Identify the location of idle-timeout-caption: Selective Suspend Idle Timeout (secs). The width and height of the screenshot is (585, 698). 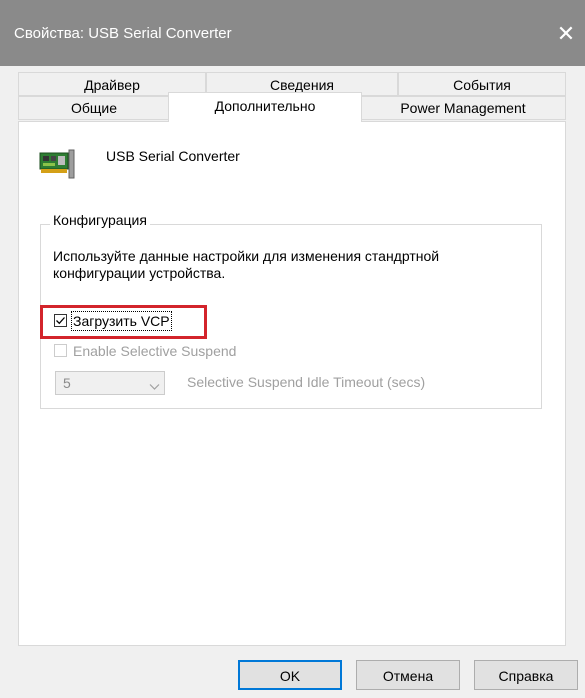
(306, 382).